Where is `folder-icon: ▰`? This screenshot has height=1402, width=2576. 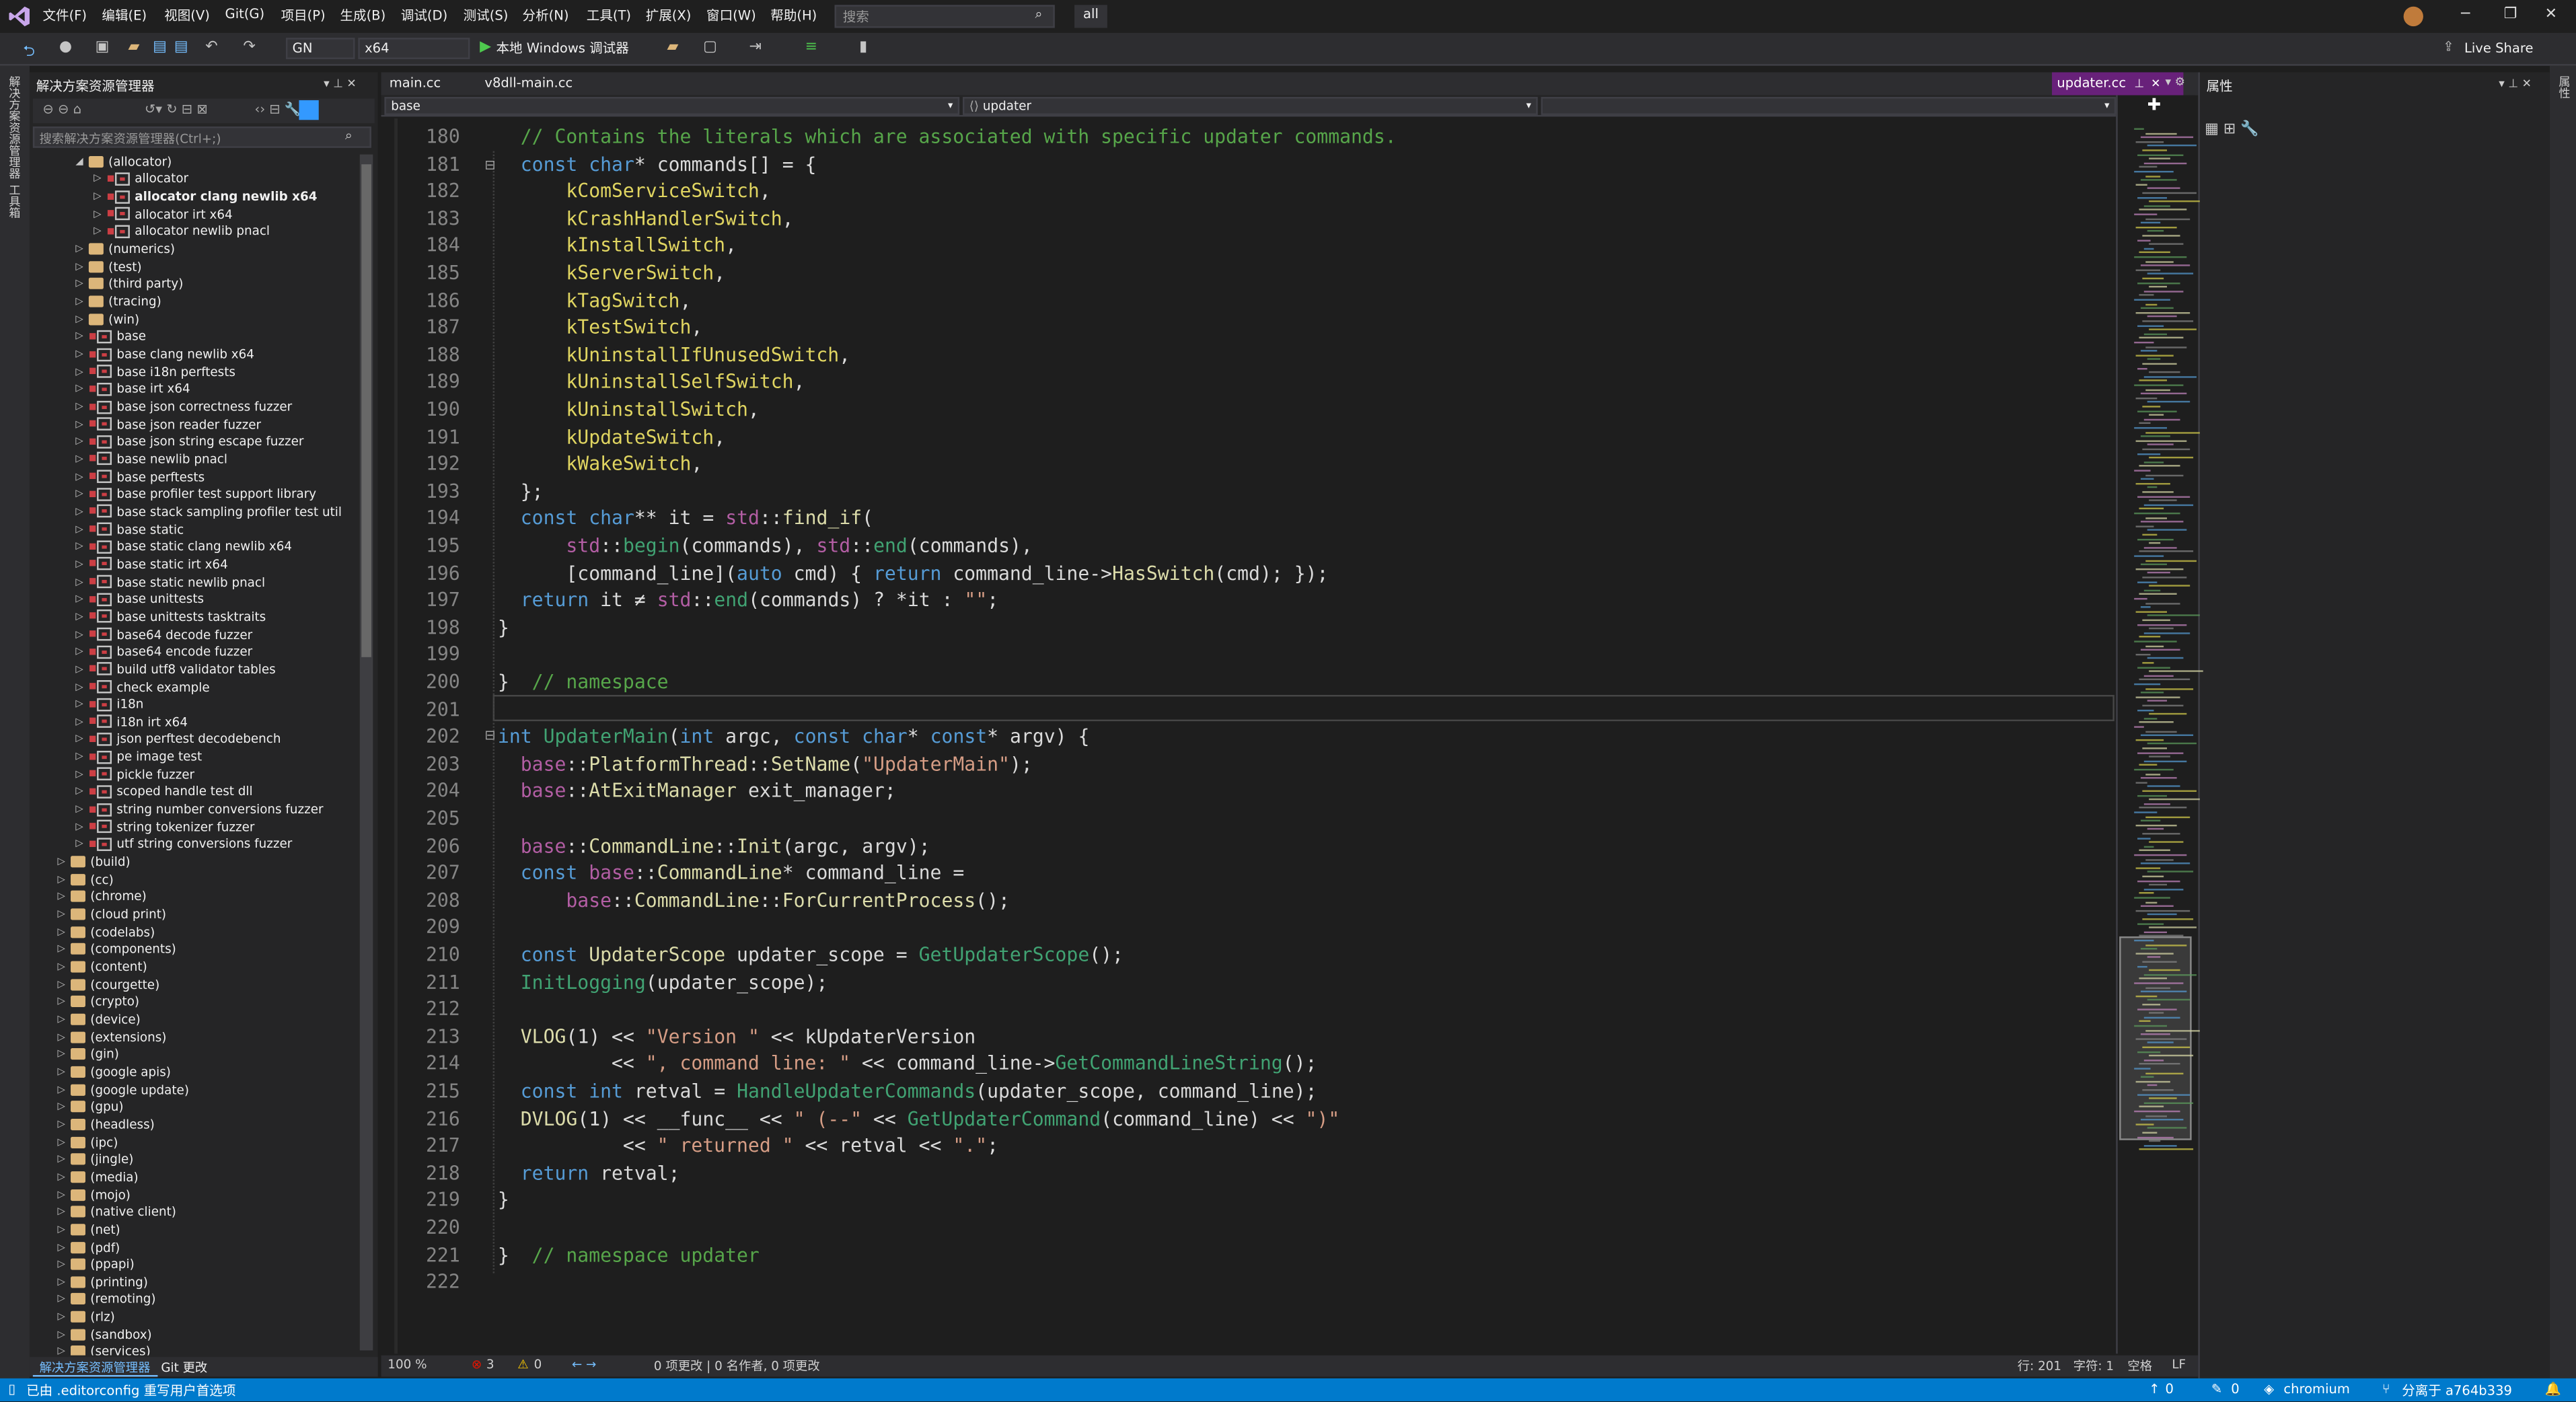
folder-icon: ▰ is located at coordinates (672, 48).